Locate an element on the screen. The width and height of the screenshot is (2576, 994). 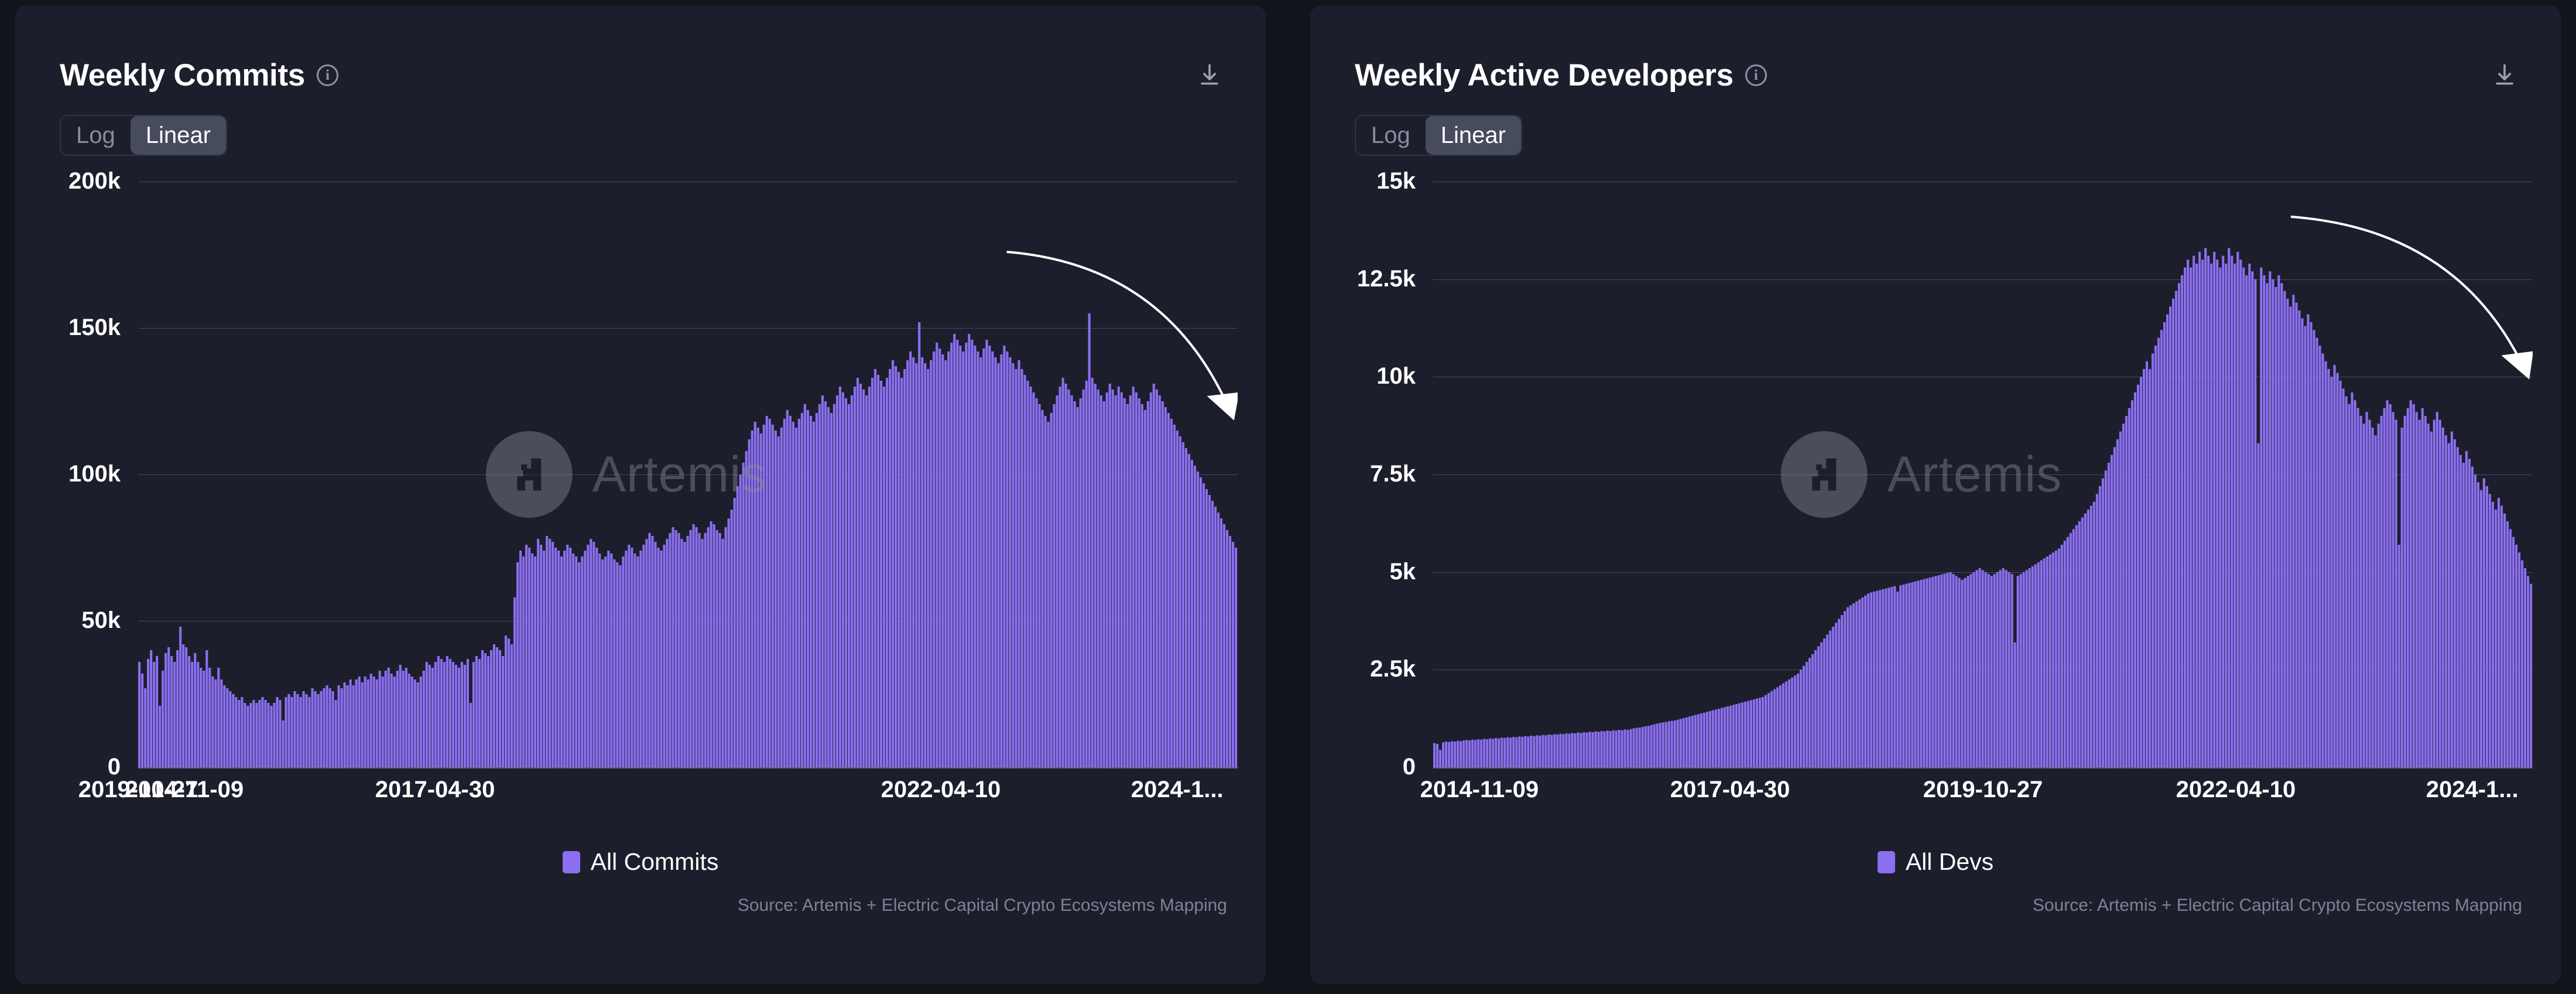
y-tick-label: 15k is located at coordinates (1396, 181).